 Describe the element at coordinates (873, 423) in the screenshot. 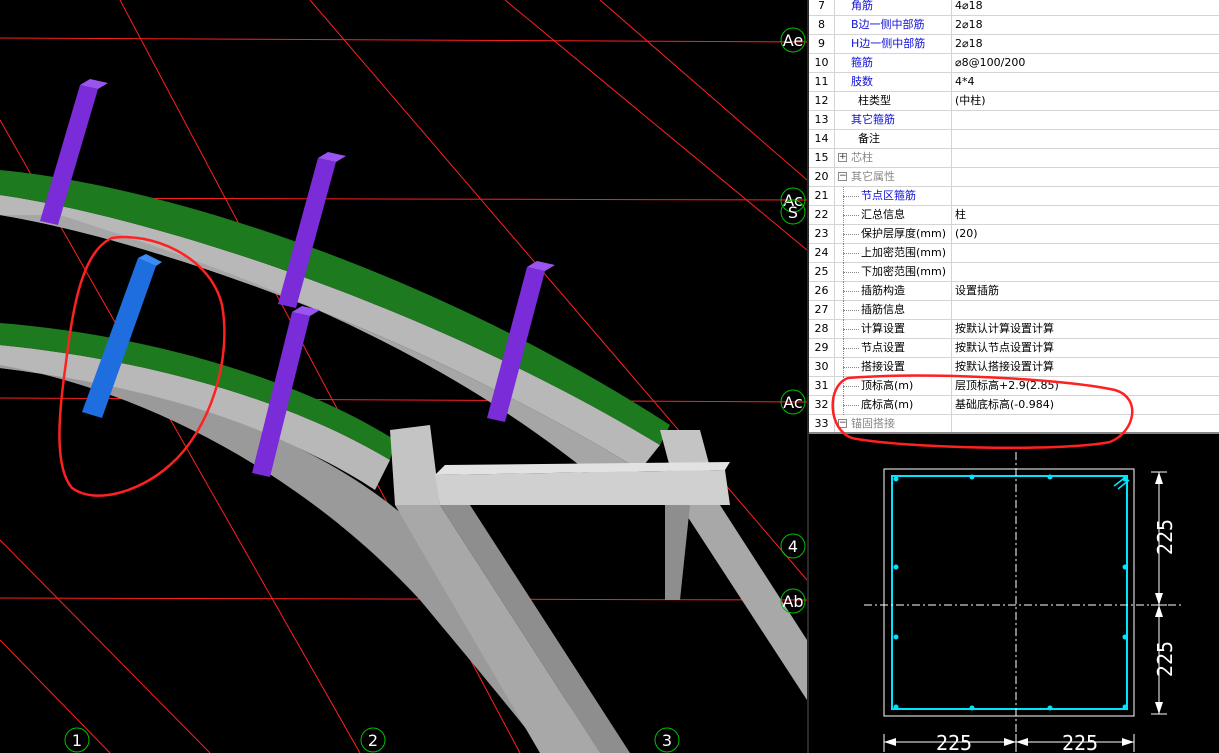

I see `property-label: 锚固搭接` at that location.